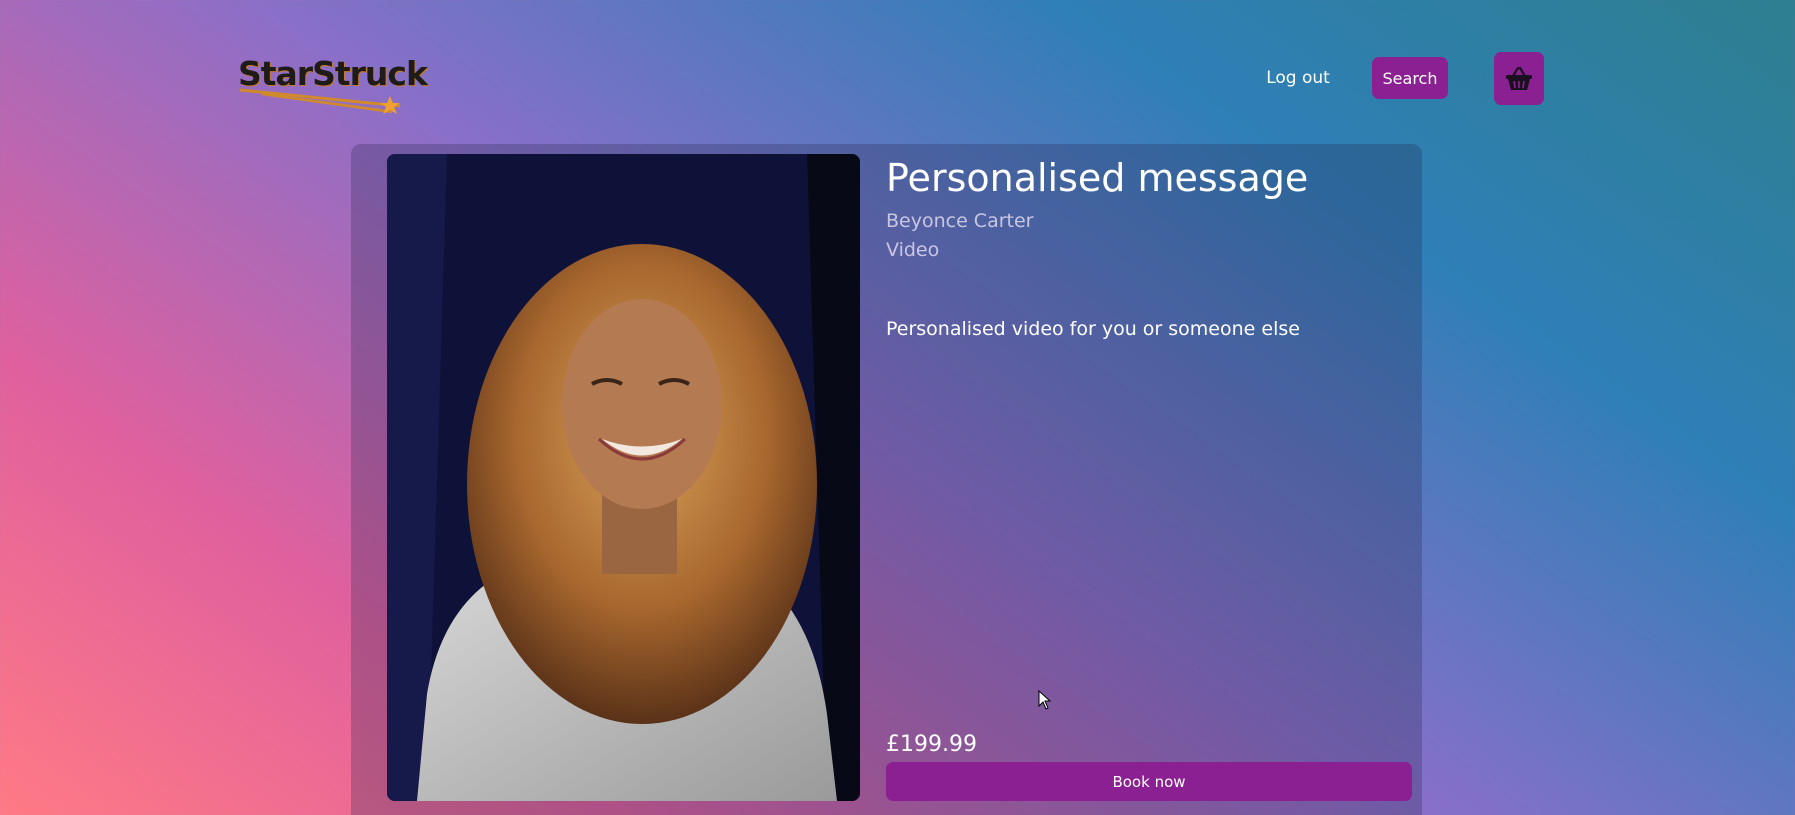 The width and height of the screenshot is (1795, 815). What do you see at coordinates (960, 221) in the screenshot?
I see `celebrity-name: Beyonce Carter` at bounding box center [960, 221].